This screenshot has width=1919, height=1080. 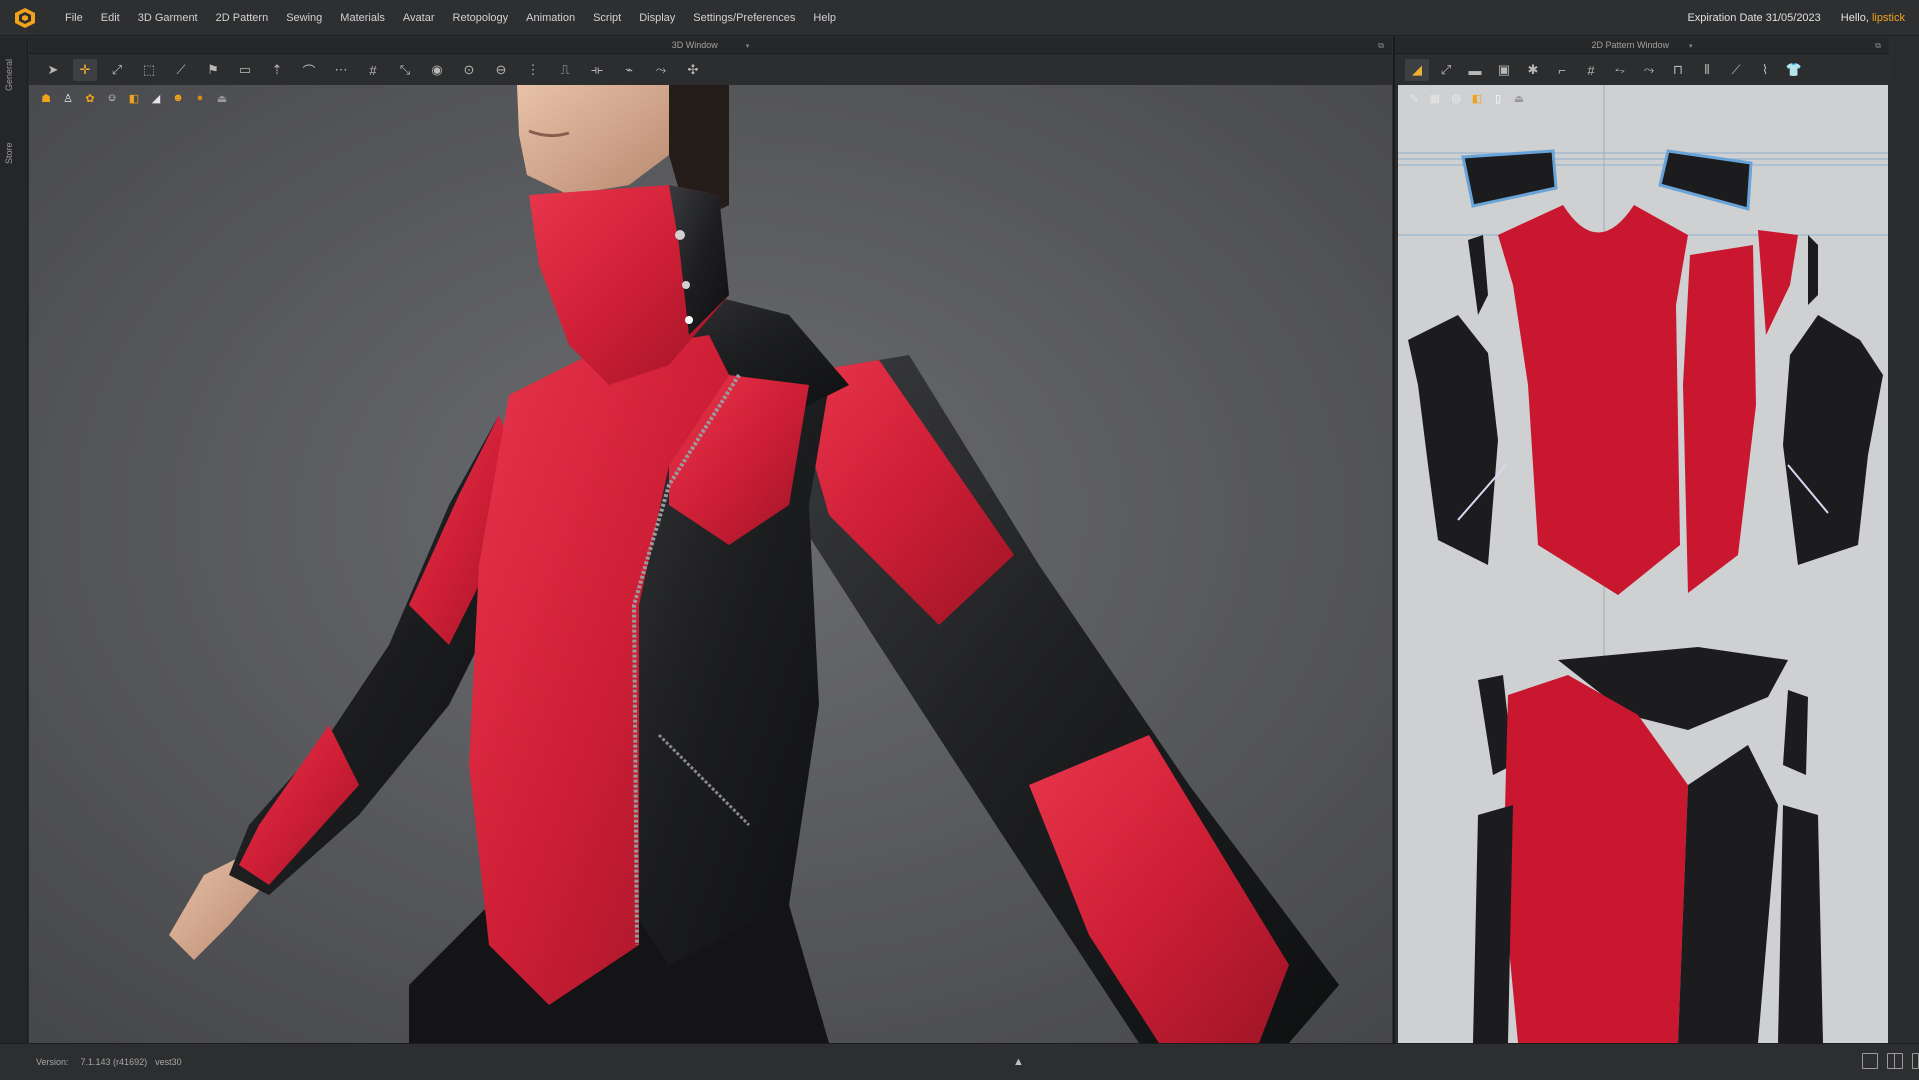 What do you see at coordinates (533, 70) in the screenshot?
I see `zipper-icon: ⋮` at bounding box center [533, 70].